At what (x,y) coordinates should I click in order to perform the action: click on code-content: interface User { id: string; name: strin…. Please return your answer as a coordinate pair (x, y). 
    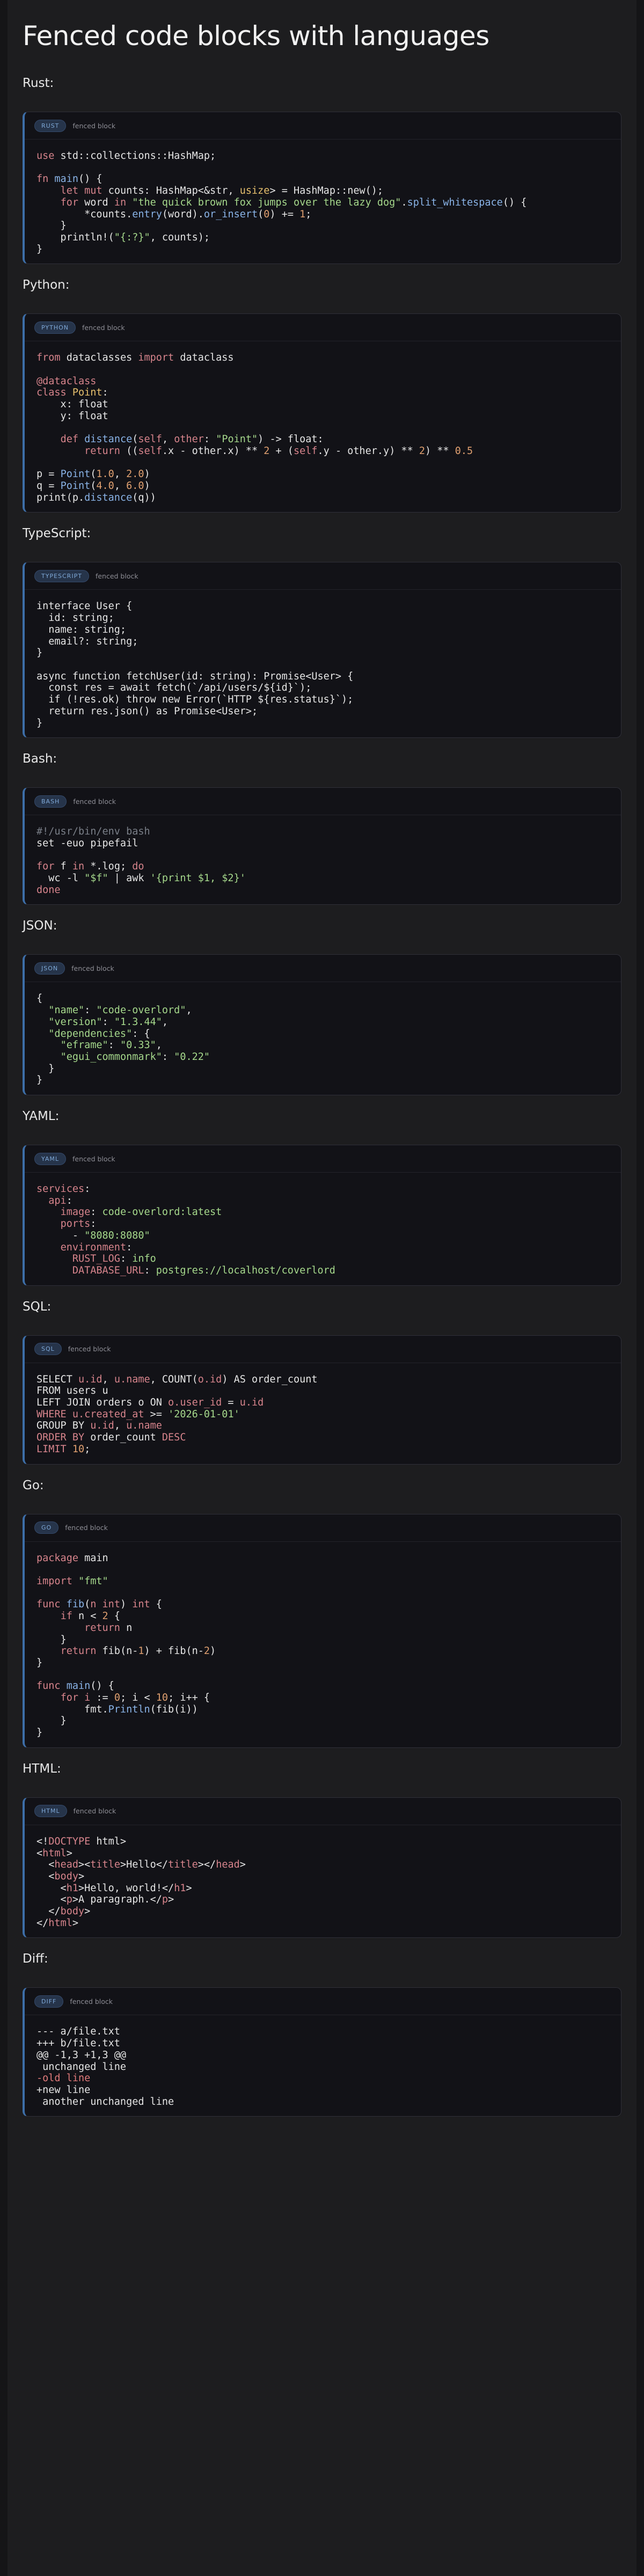
    Looking at the image, I should click on (323, 663).